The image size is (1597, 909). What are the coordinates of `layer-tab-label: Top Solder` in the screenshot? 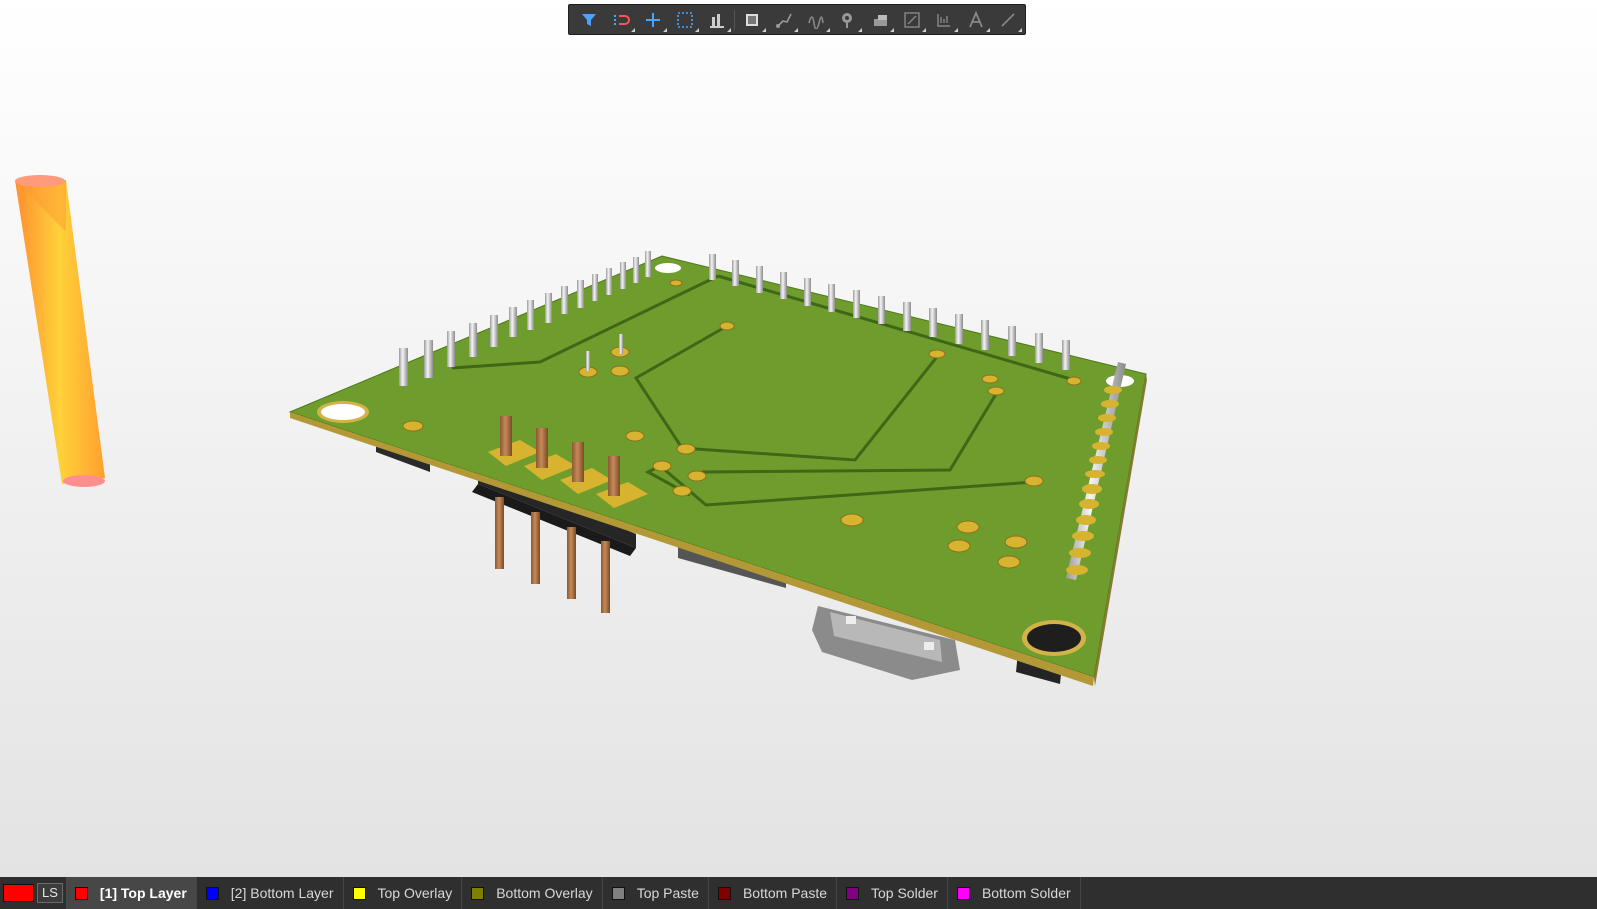 It's located at (904, 893).